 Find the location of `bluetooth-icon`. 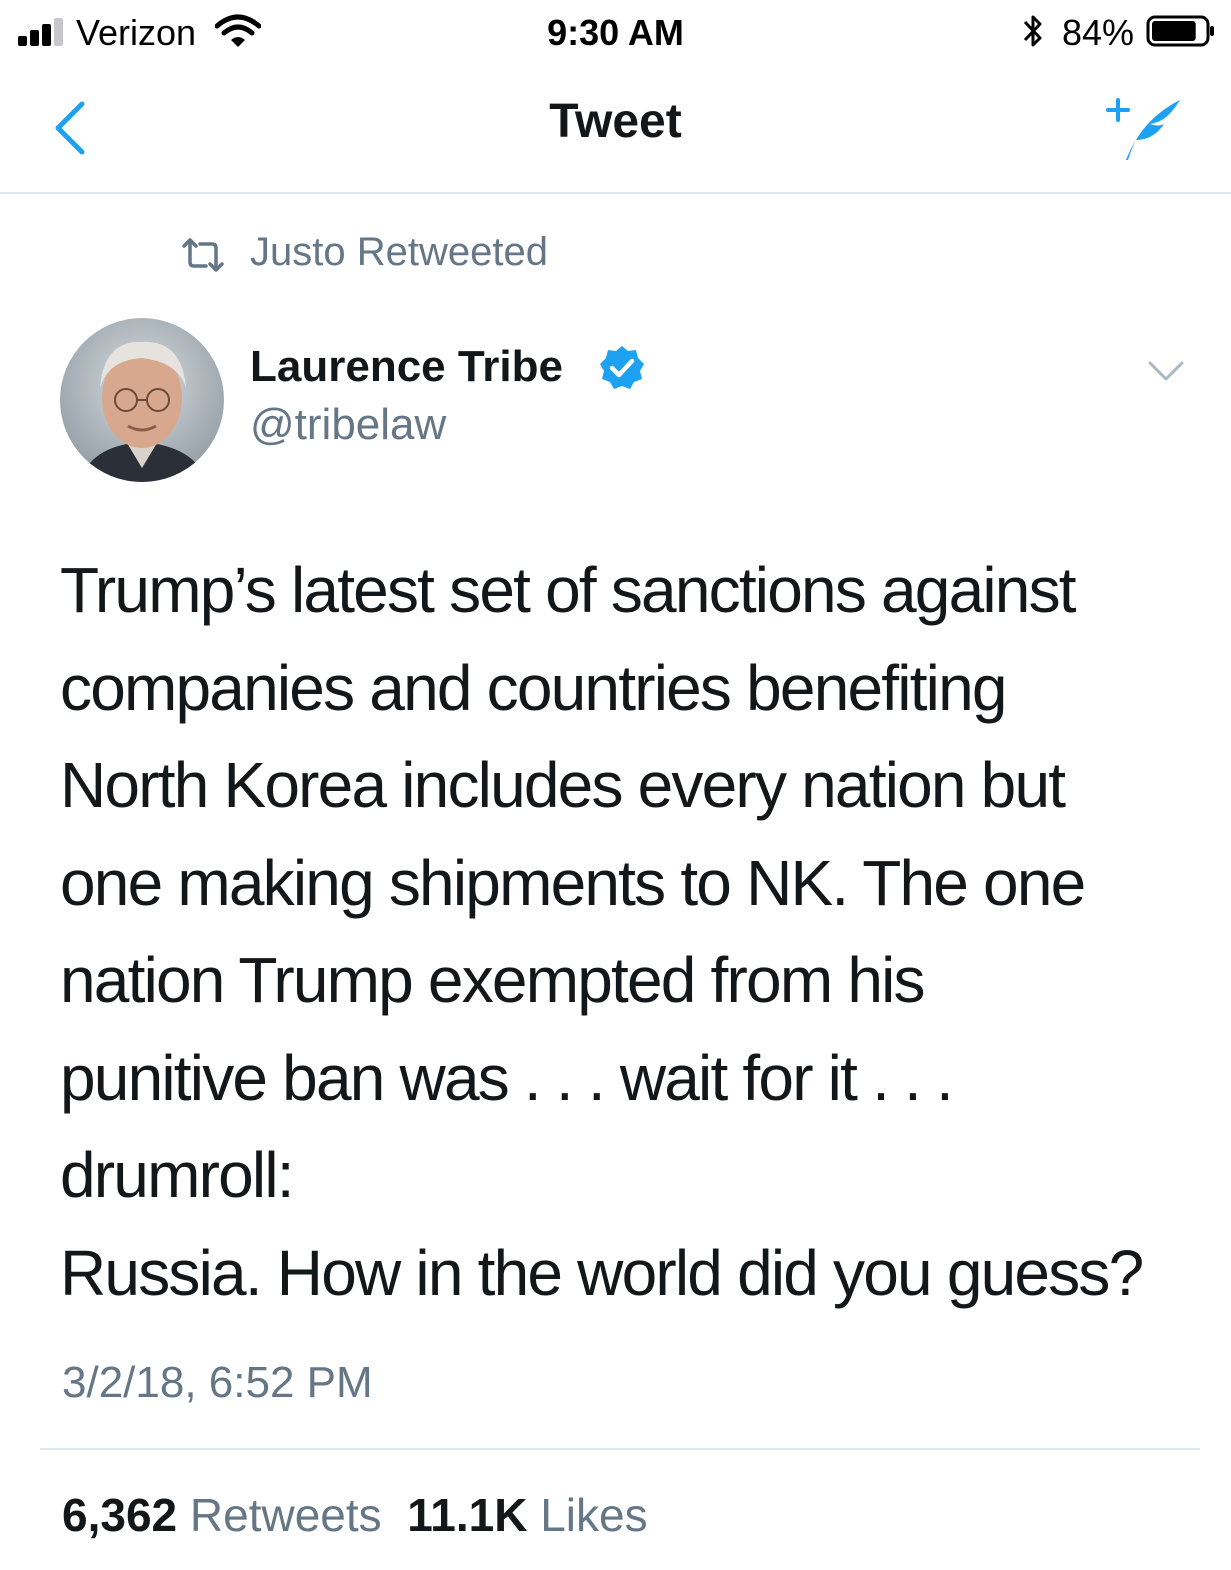

bluetooth-icon is located at coordinates (1032, 31).